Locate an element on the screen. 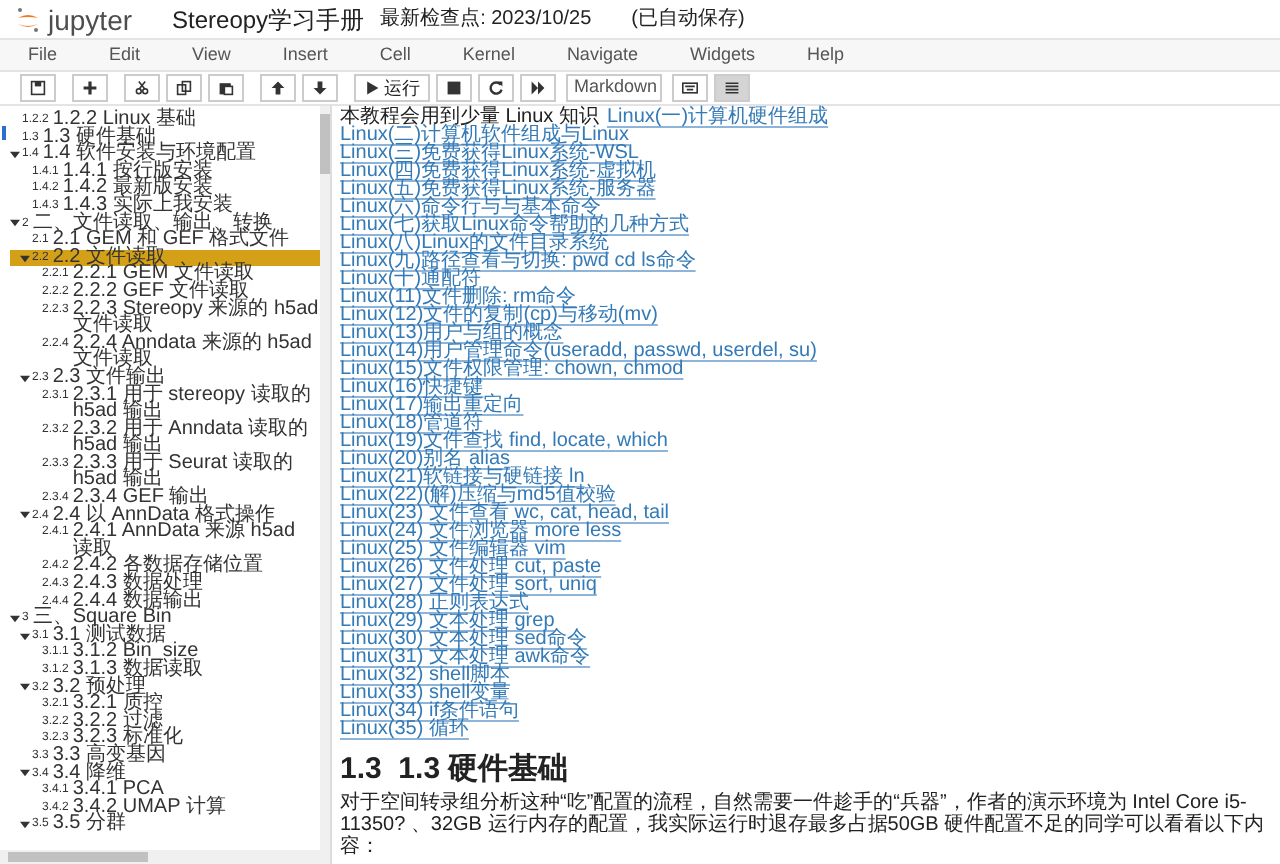  cell-type-dropdown: Markdown is located at coordinates (614, 88).